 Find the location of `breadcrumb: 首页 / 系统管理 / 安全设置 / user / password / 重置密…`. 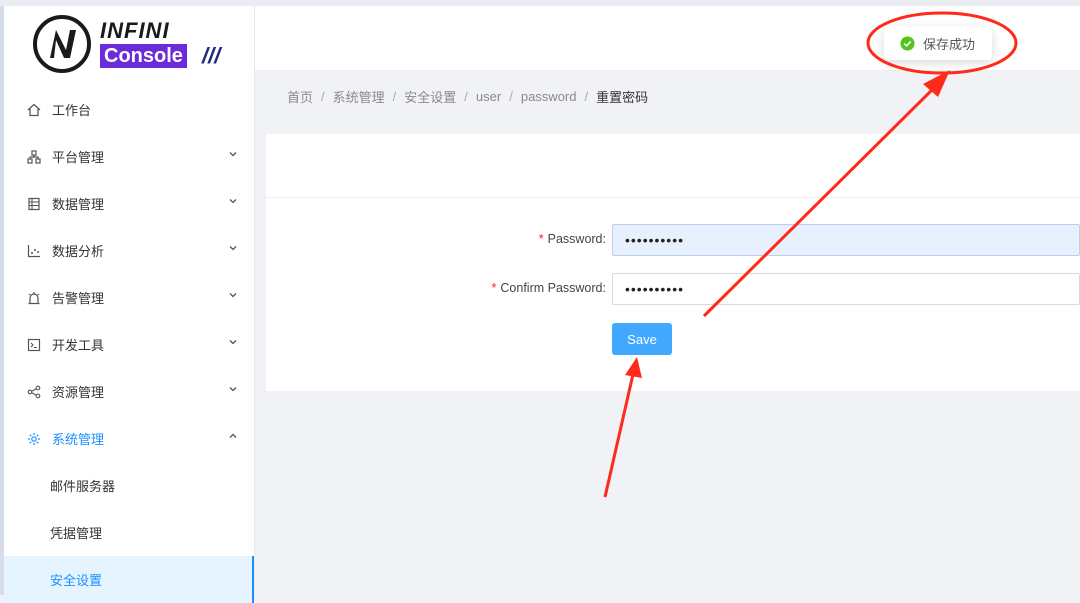

breadcrumb: 首页 / 系统管理 / 安全设置 / user / password / 重置密… is located at coordinates (467, 96).